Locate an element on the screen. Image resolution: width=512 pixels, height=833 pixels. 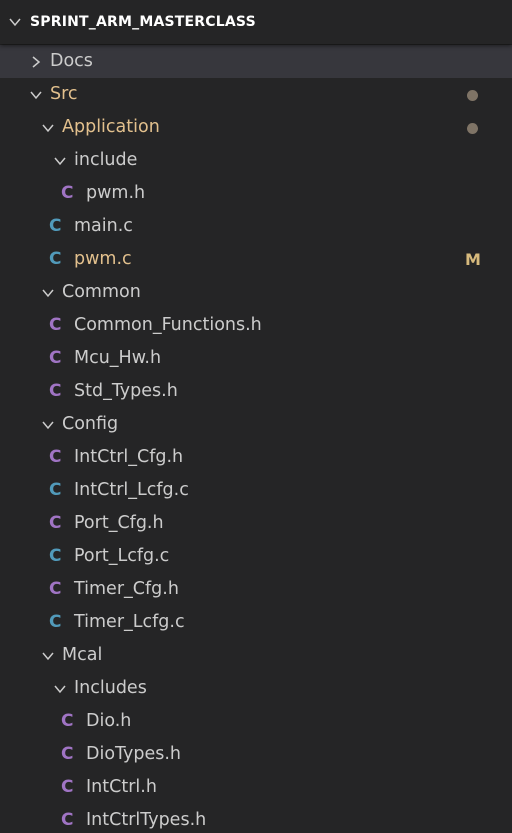
folder-item-includes: Includes is located at coordinates (256, 688).